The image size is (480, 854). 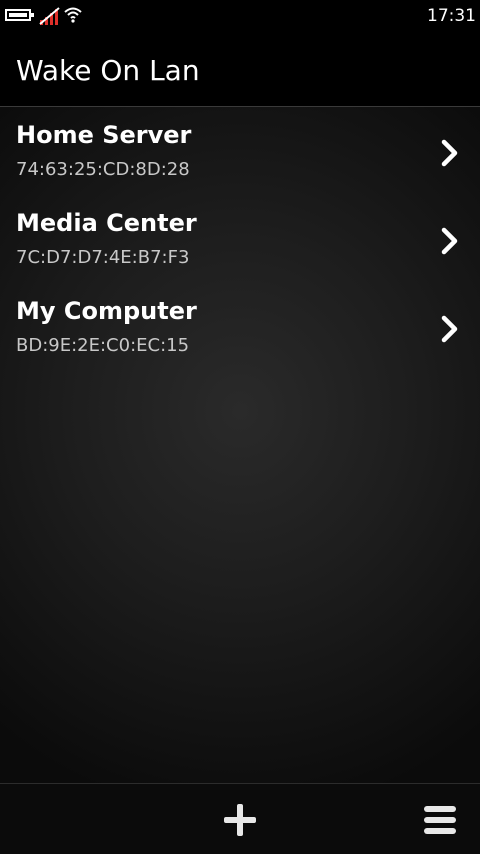 I want to click on add-icon, so click(x=240, y=820).